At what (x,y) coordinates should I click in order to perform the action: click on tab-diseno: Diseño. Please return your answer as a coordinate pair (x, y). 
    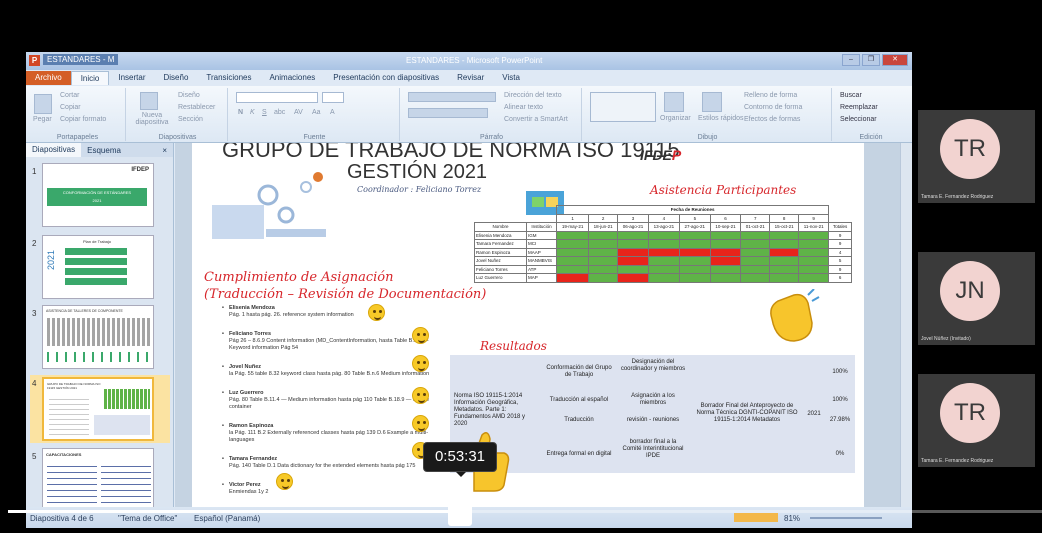
    Looking at the image, I should click on (176, 78).